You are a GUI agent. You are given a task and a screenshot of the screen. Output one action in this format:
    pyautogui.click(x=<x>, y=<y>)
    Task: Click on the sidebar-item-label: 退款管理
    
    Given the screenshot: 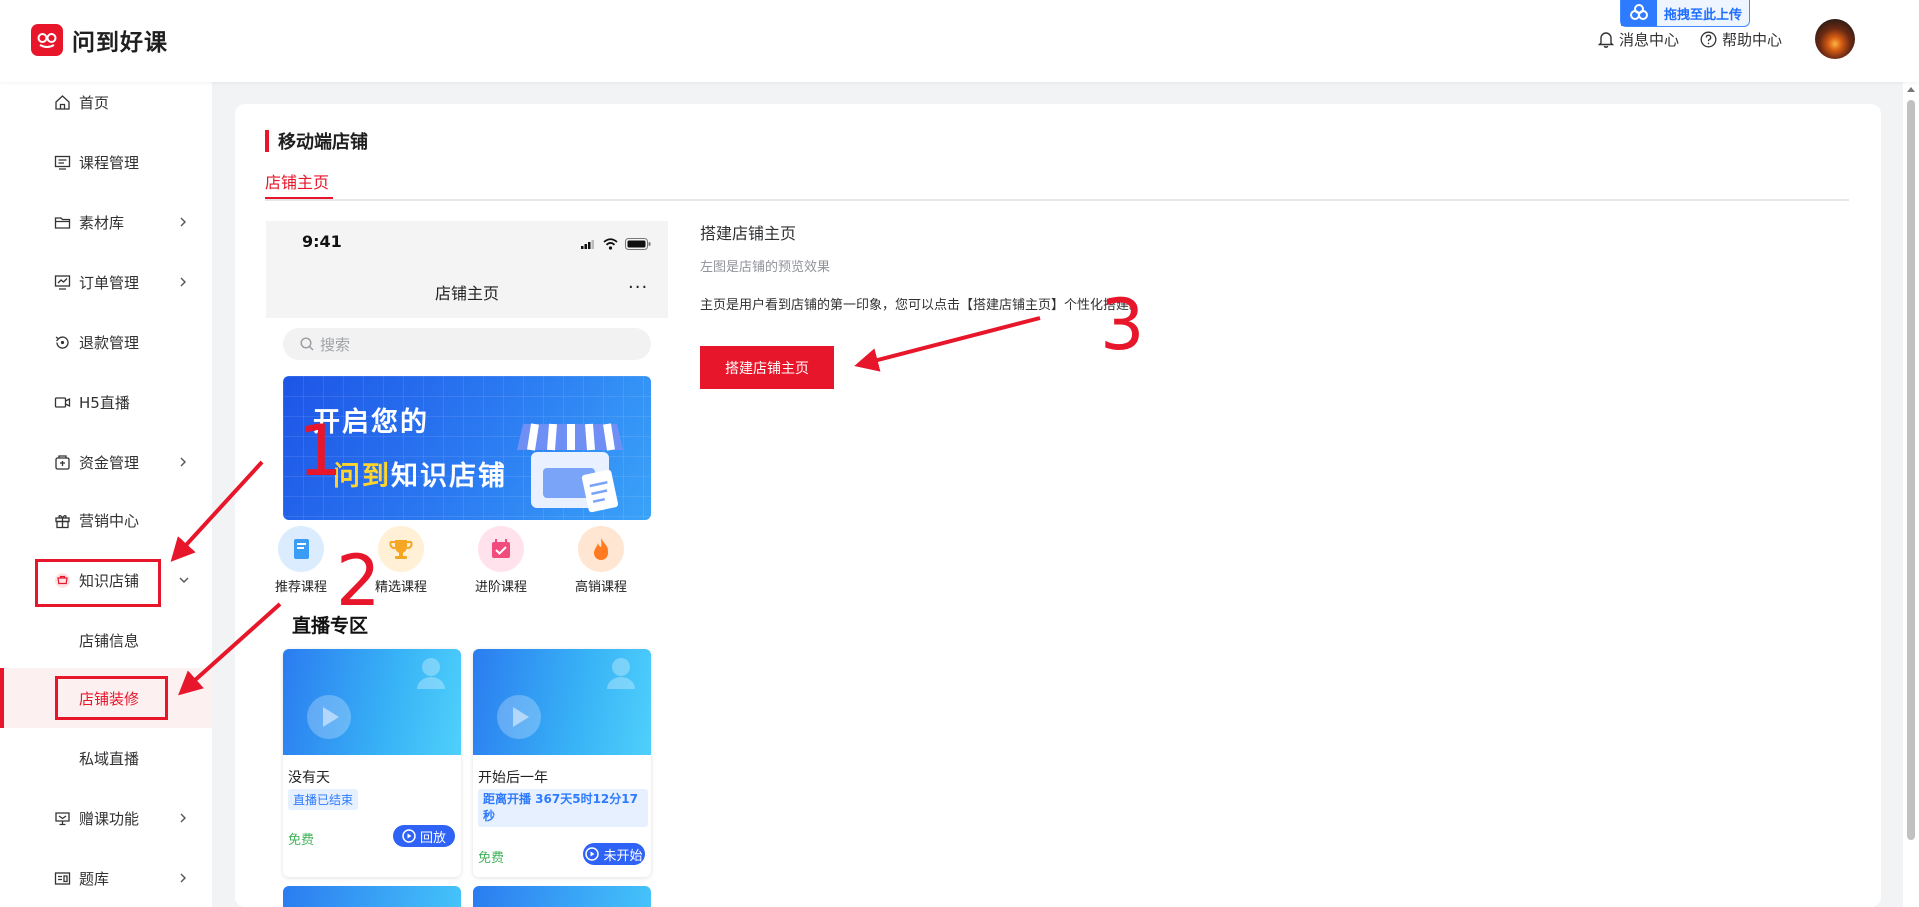 What is the action you would take?
    pyautogui.click(x=109, y=342)
    